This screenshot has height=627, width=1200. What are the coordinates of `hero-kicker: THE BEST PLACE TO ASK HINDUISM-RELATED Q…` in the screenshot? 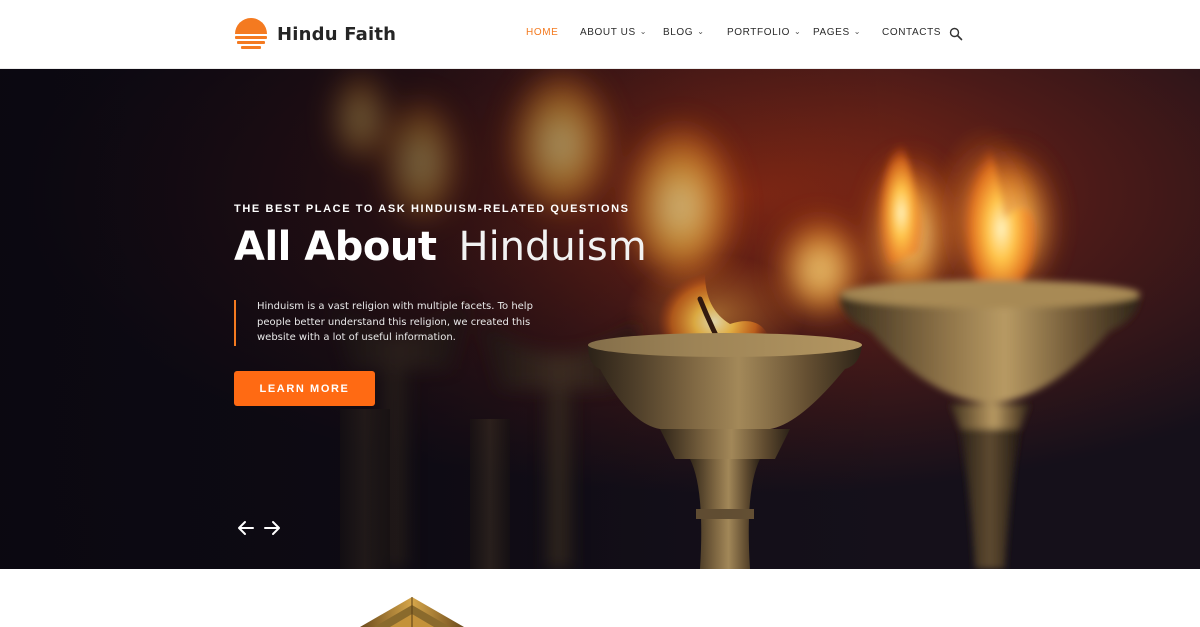 It's located at (432, 209).